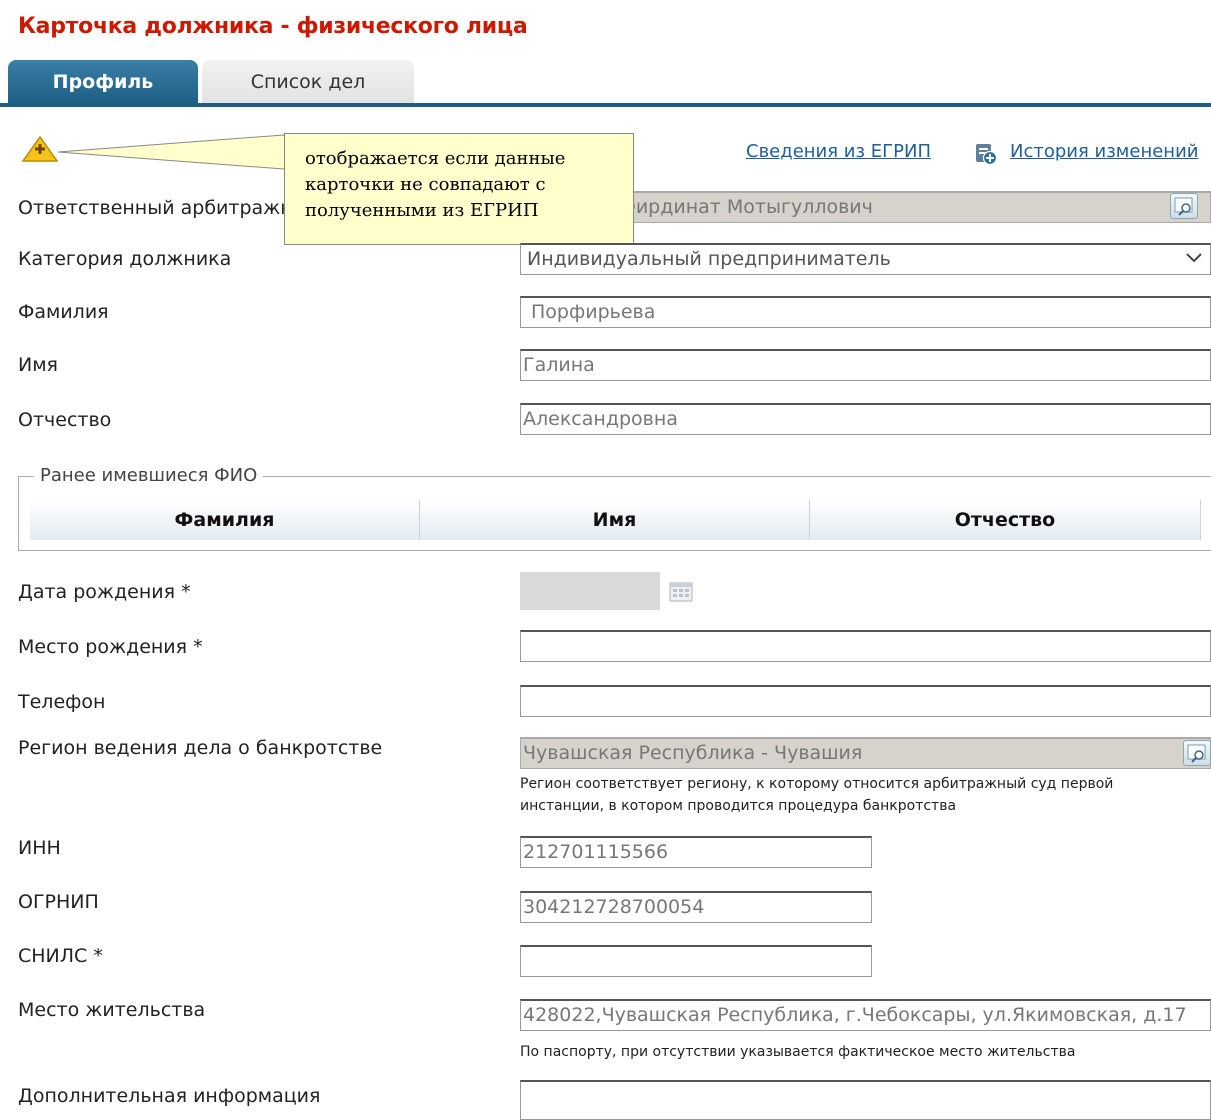 The height and width of the screenshot is (1120, 1211). I want to click on region-label: Регион ведения дела о банкротстве, so click(200, 748).